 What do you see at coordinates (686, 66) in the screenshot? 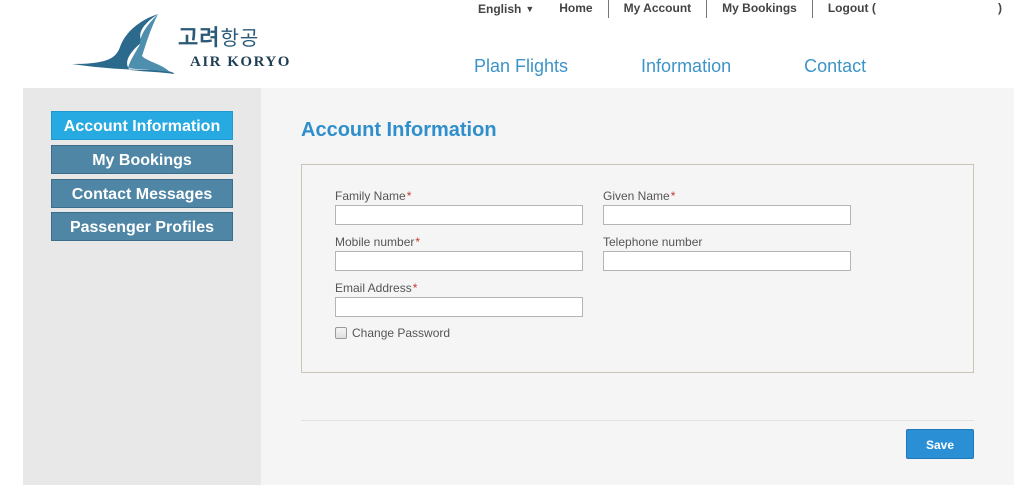
I see `nav-information: Information` at bounding box center [686, 66].